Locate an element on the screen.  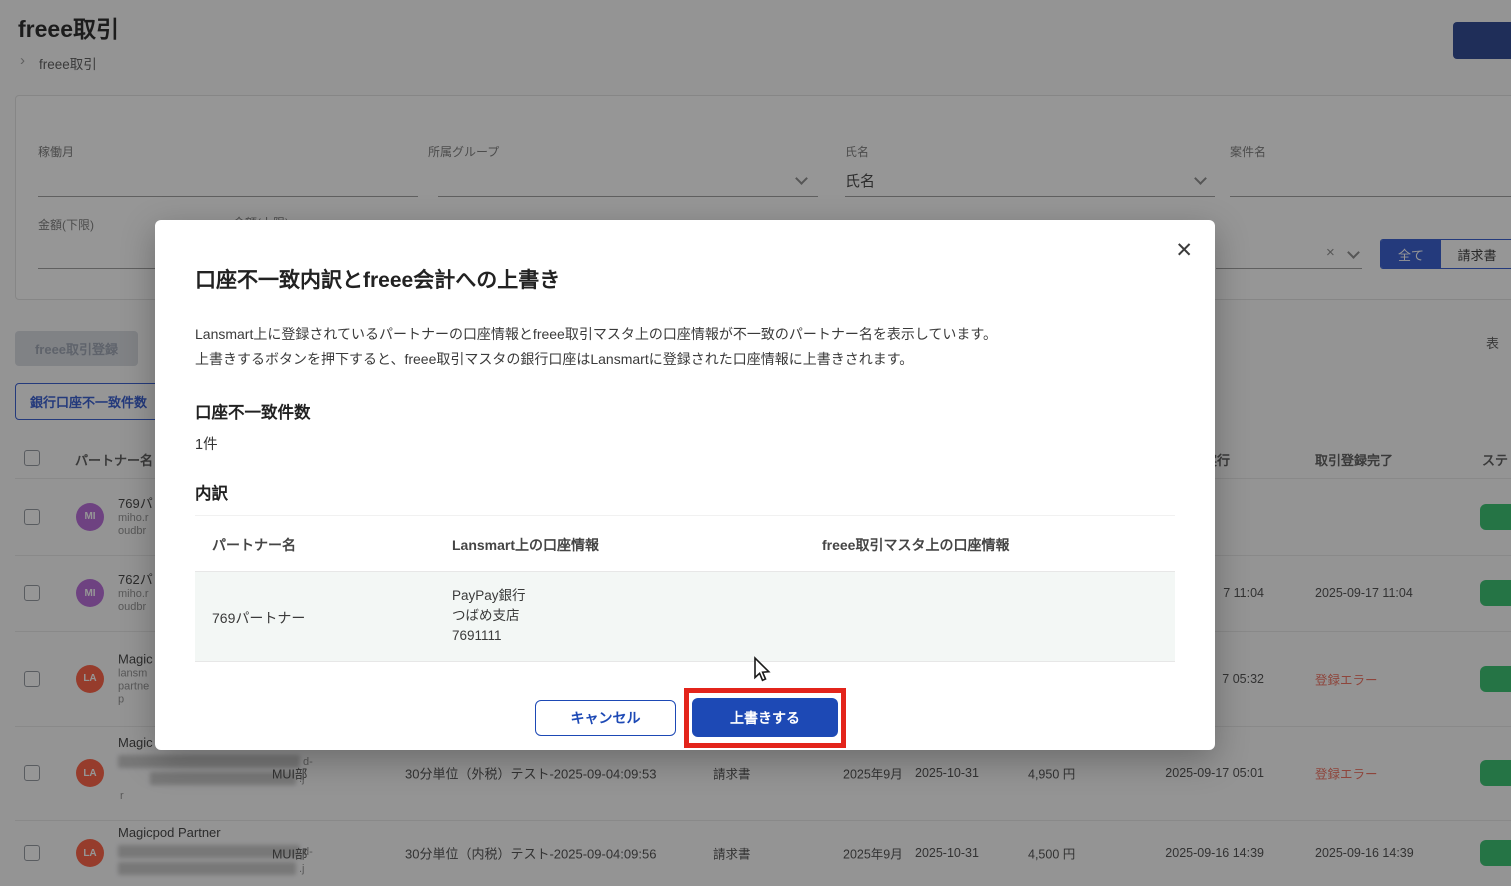
clear-icon: × is located at coordinates (1330, 252).